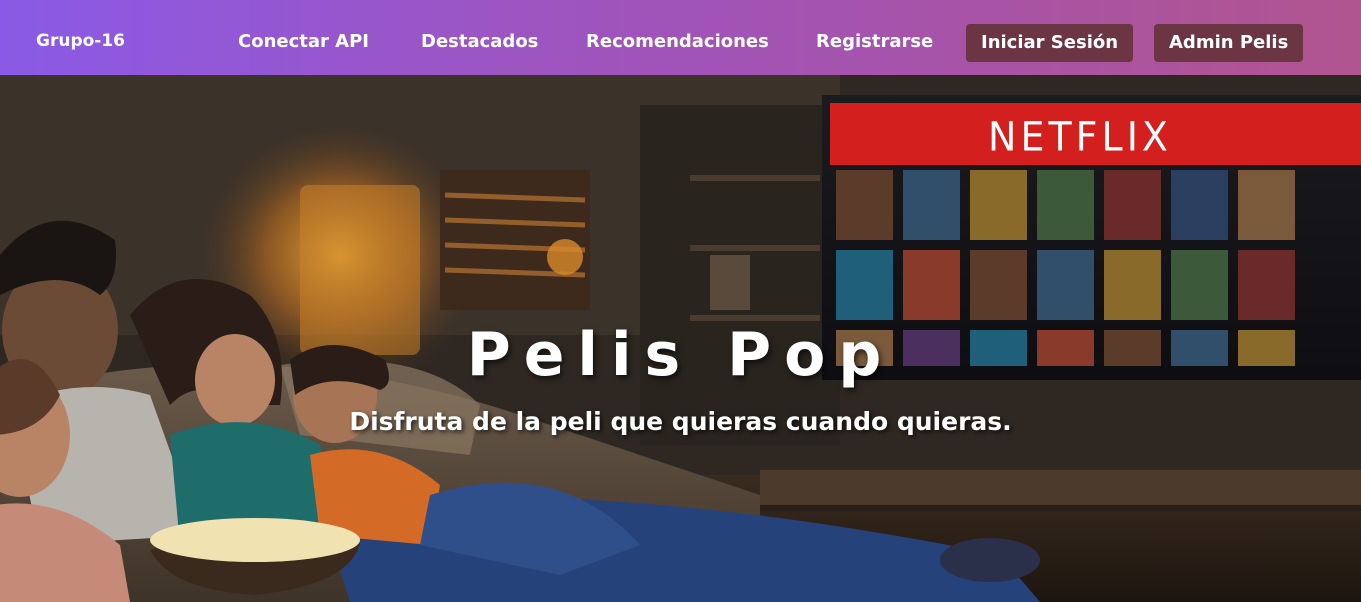 This screenshot has width=1361, height=602. Describe the element at coordinates (80, 41) in the screenshot. I see `brand-logo: Grupo-16` at that location.